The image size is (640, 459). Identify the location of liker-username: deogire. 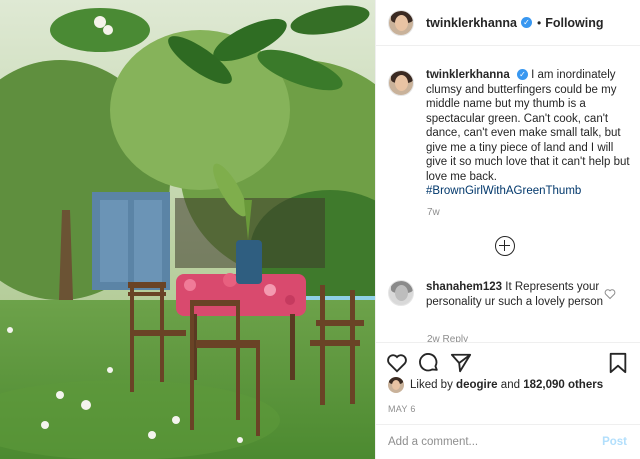
(477, 385).